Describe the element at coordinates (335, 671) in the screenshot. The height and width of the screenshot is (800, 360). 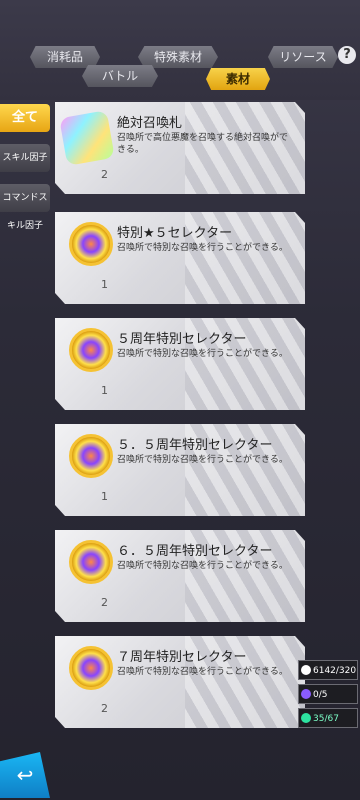
I see `stamina-value: 6142/320` at that location.